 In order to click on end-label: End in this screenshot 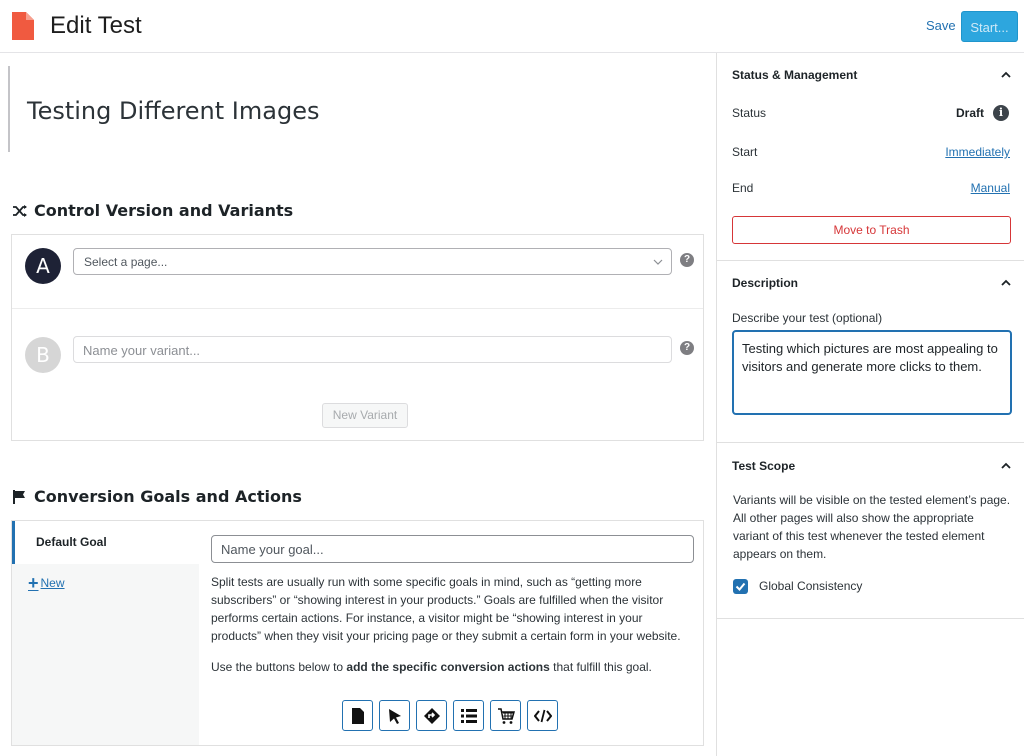, I will do `click(743, 188)`.